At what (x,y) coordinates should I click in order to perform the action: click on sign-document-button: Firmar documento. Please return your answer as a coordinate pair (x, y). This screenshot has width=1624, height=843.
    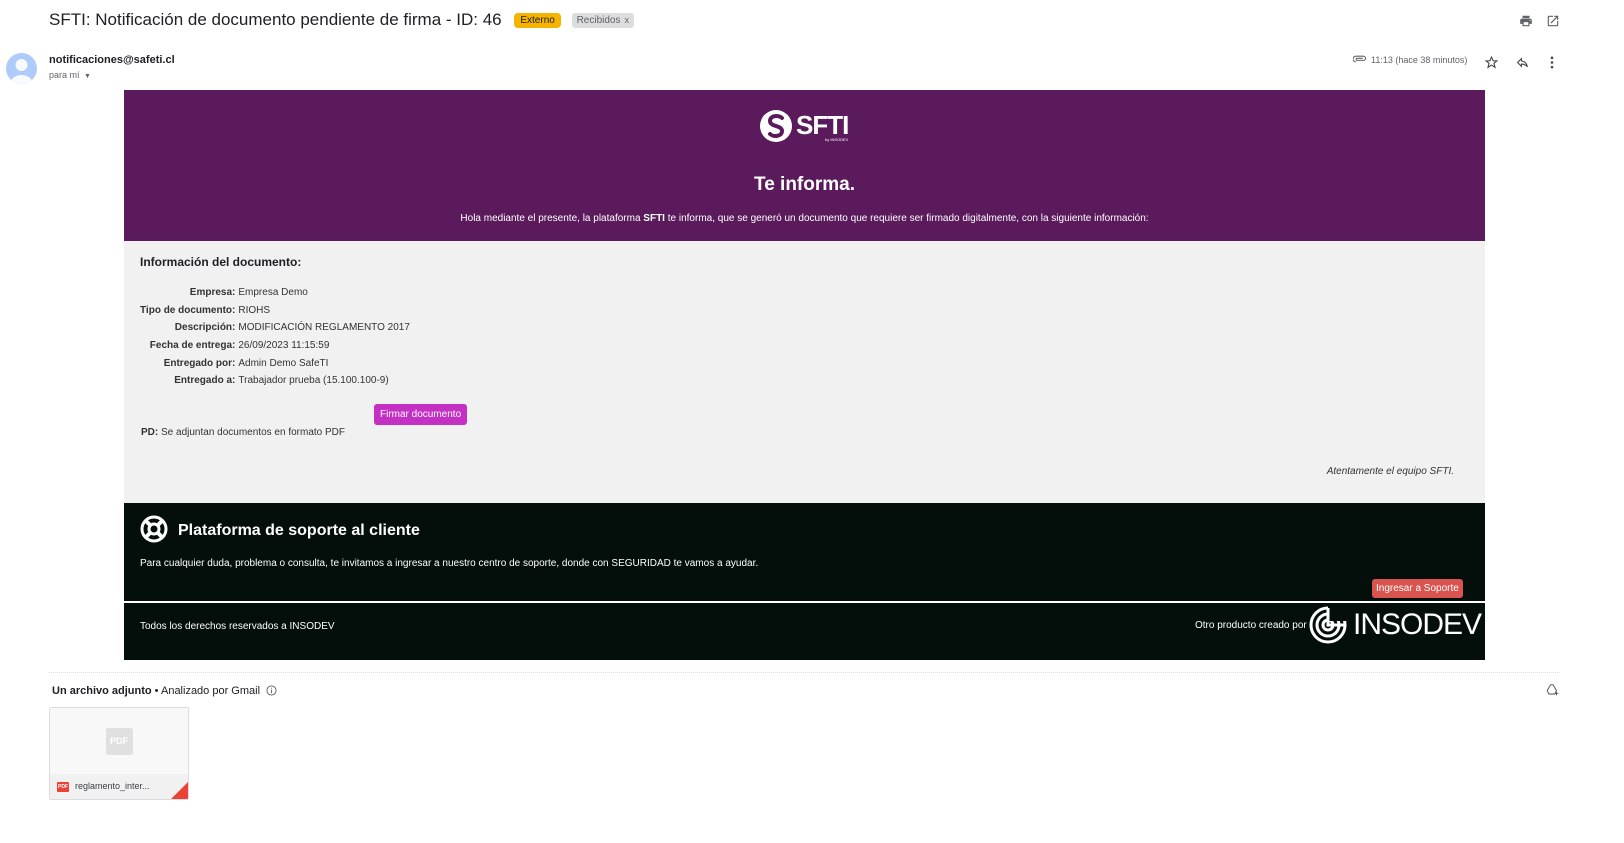
    Looking at the image, I should click on (421, 414).